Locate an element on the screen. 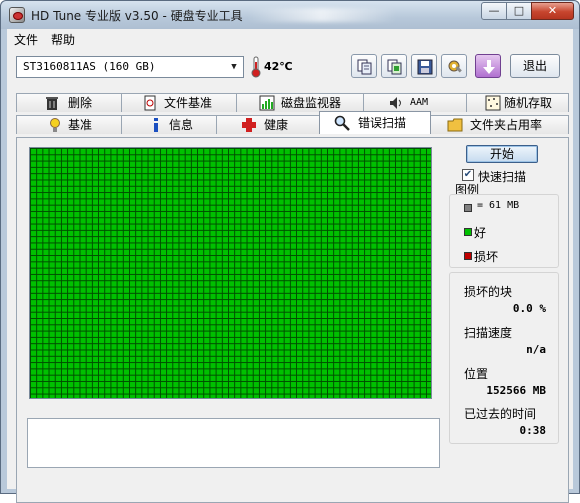  tab-row-top: 删除 文件基准 磁盘监视器 AAM 随机存取 is located at coordinates (292, 102).